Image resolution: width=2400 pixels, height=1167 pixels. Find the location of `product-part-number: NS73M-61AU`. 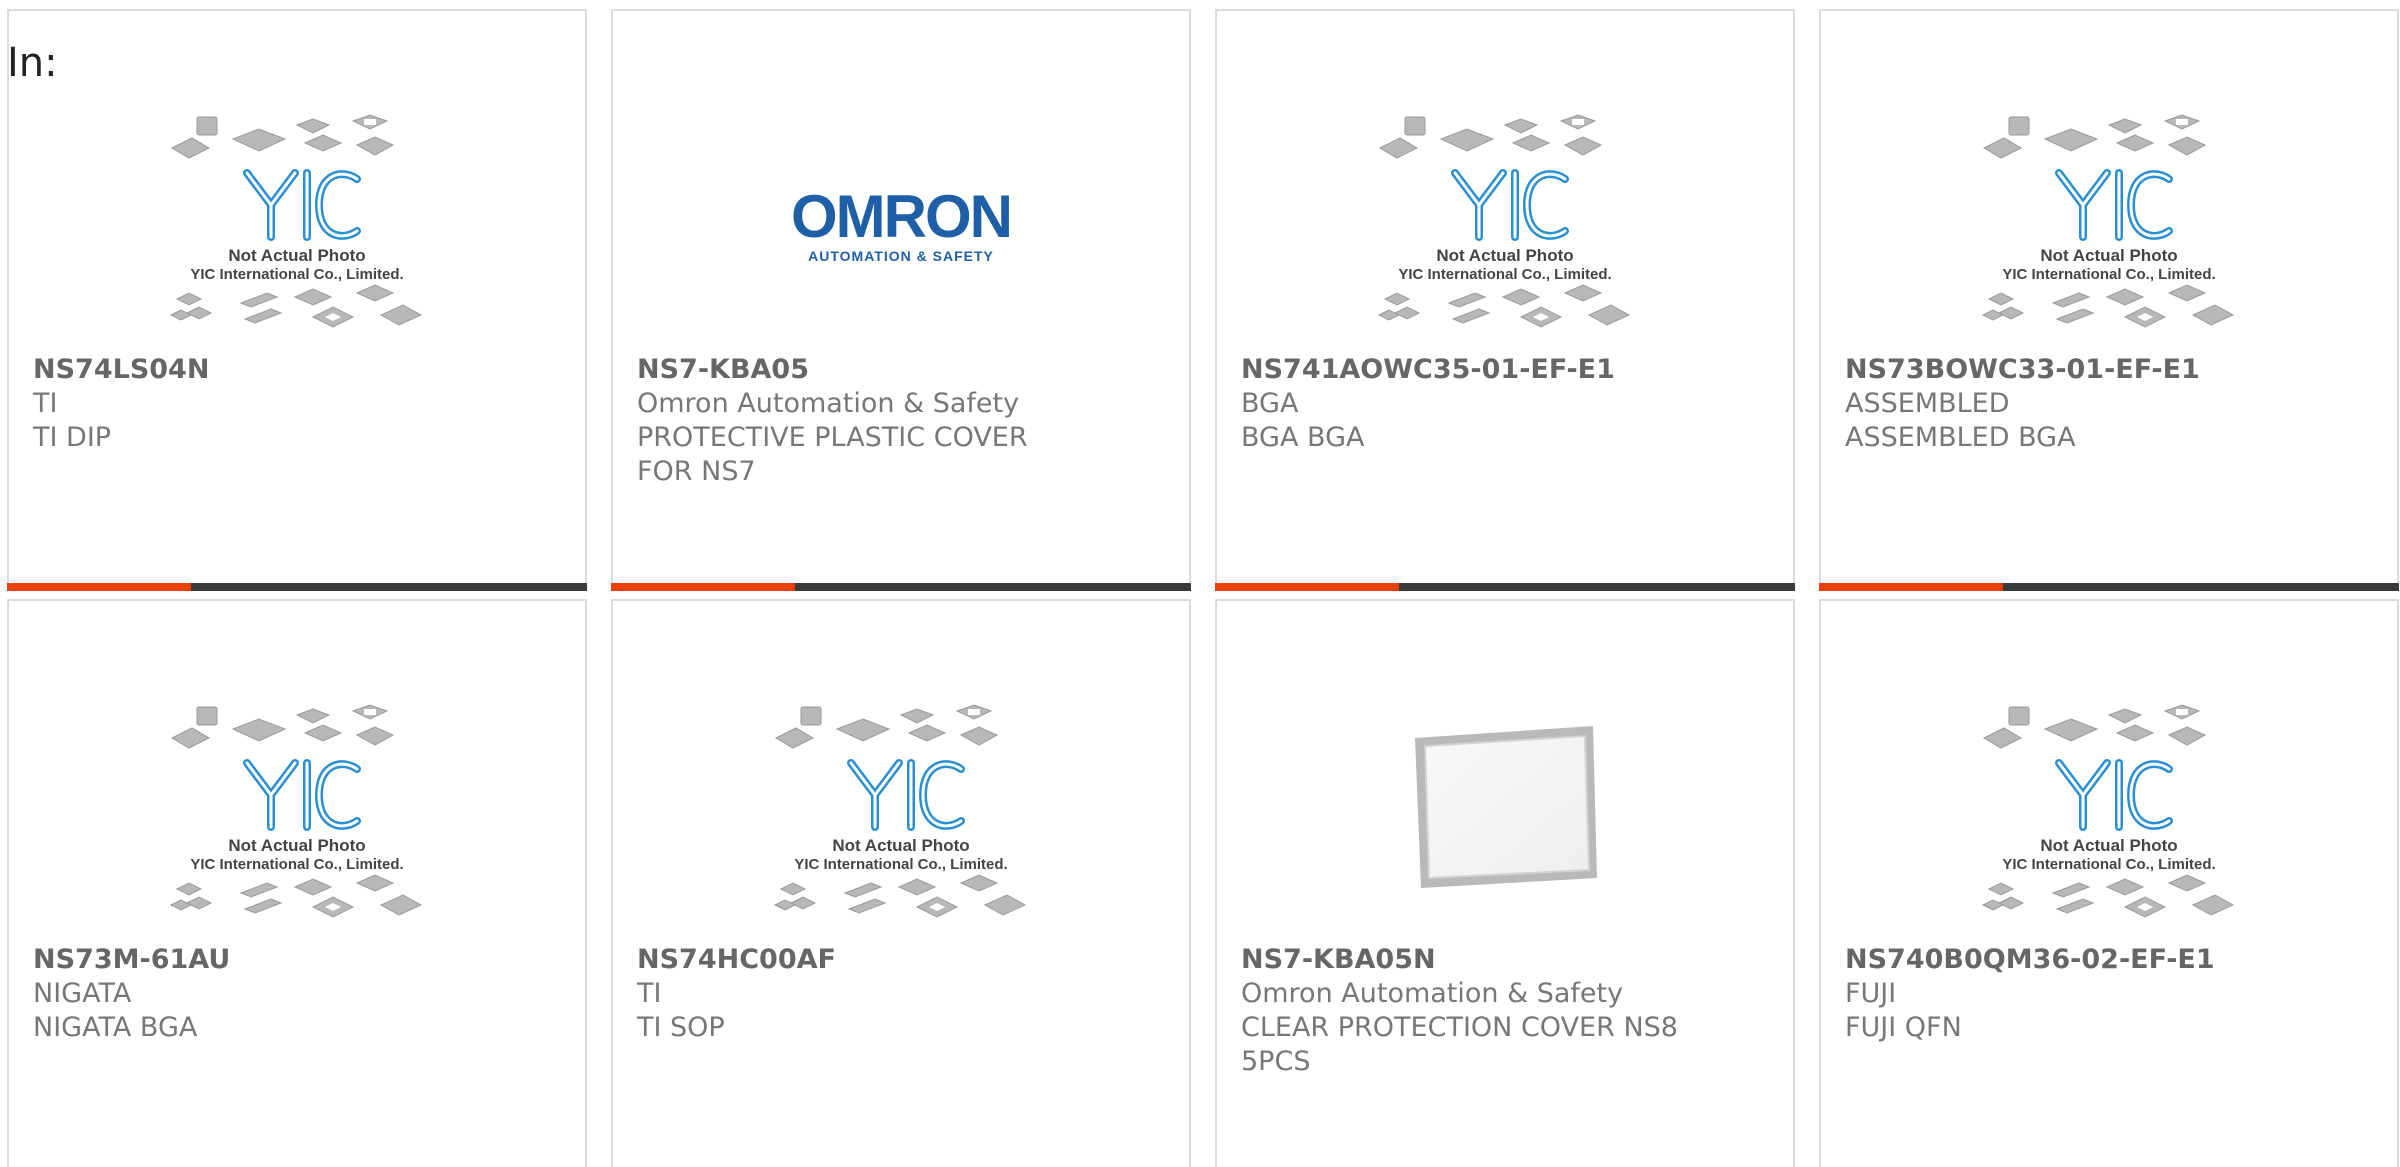

product-part-number: NS73M-61AU is located at coordinates (297, 959).